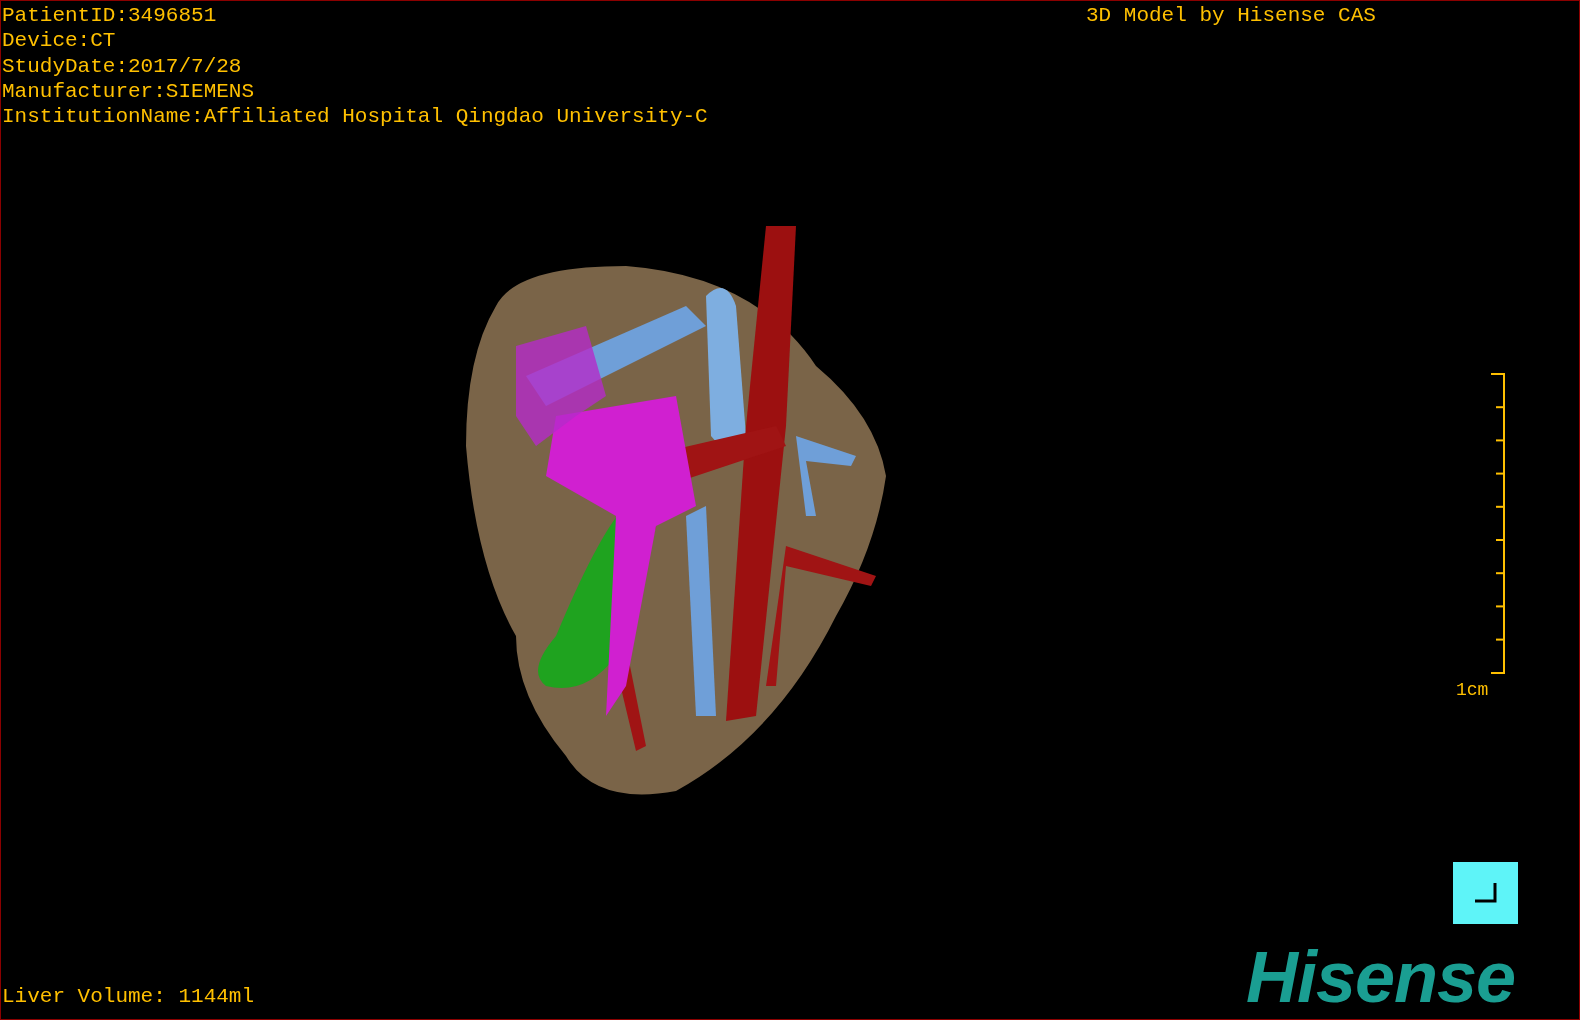 The image size is (1580, 1020). Describe the element at coordinates (355, 117) in the screenshot. I see `info-line: InstitutionName:Affiliated Hospital Qingdao University-C` at that location.